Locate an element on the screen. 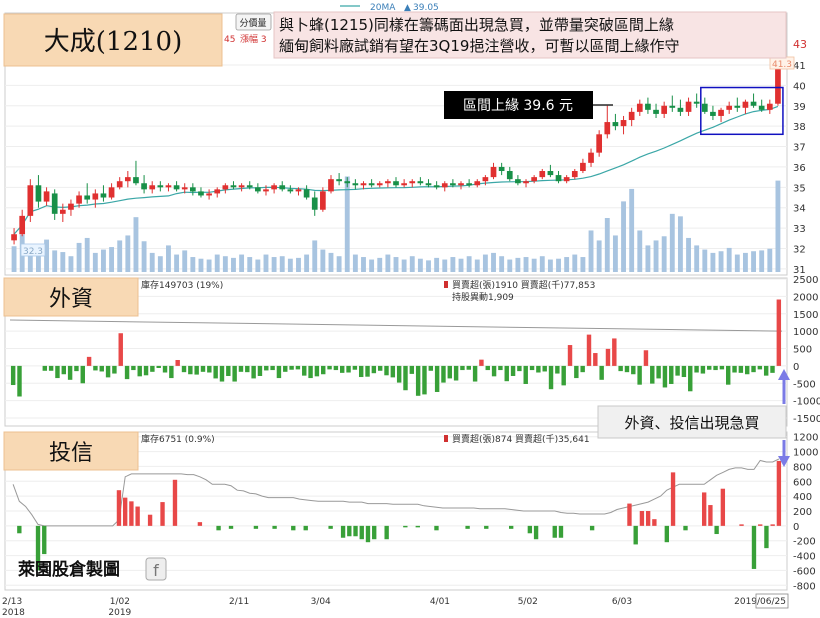 The height and width of the screenshot is (618, 820). trust-tick-label: -400 is located at coordinates (804, 557).